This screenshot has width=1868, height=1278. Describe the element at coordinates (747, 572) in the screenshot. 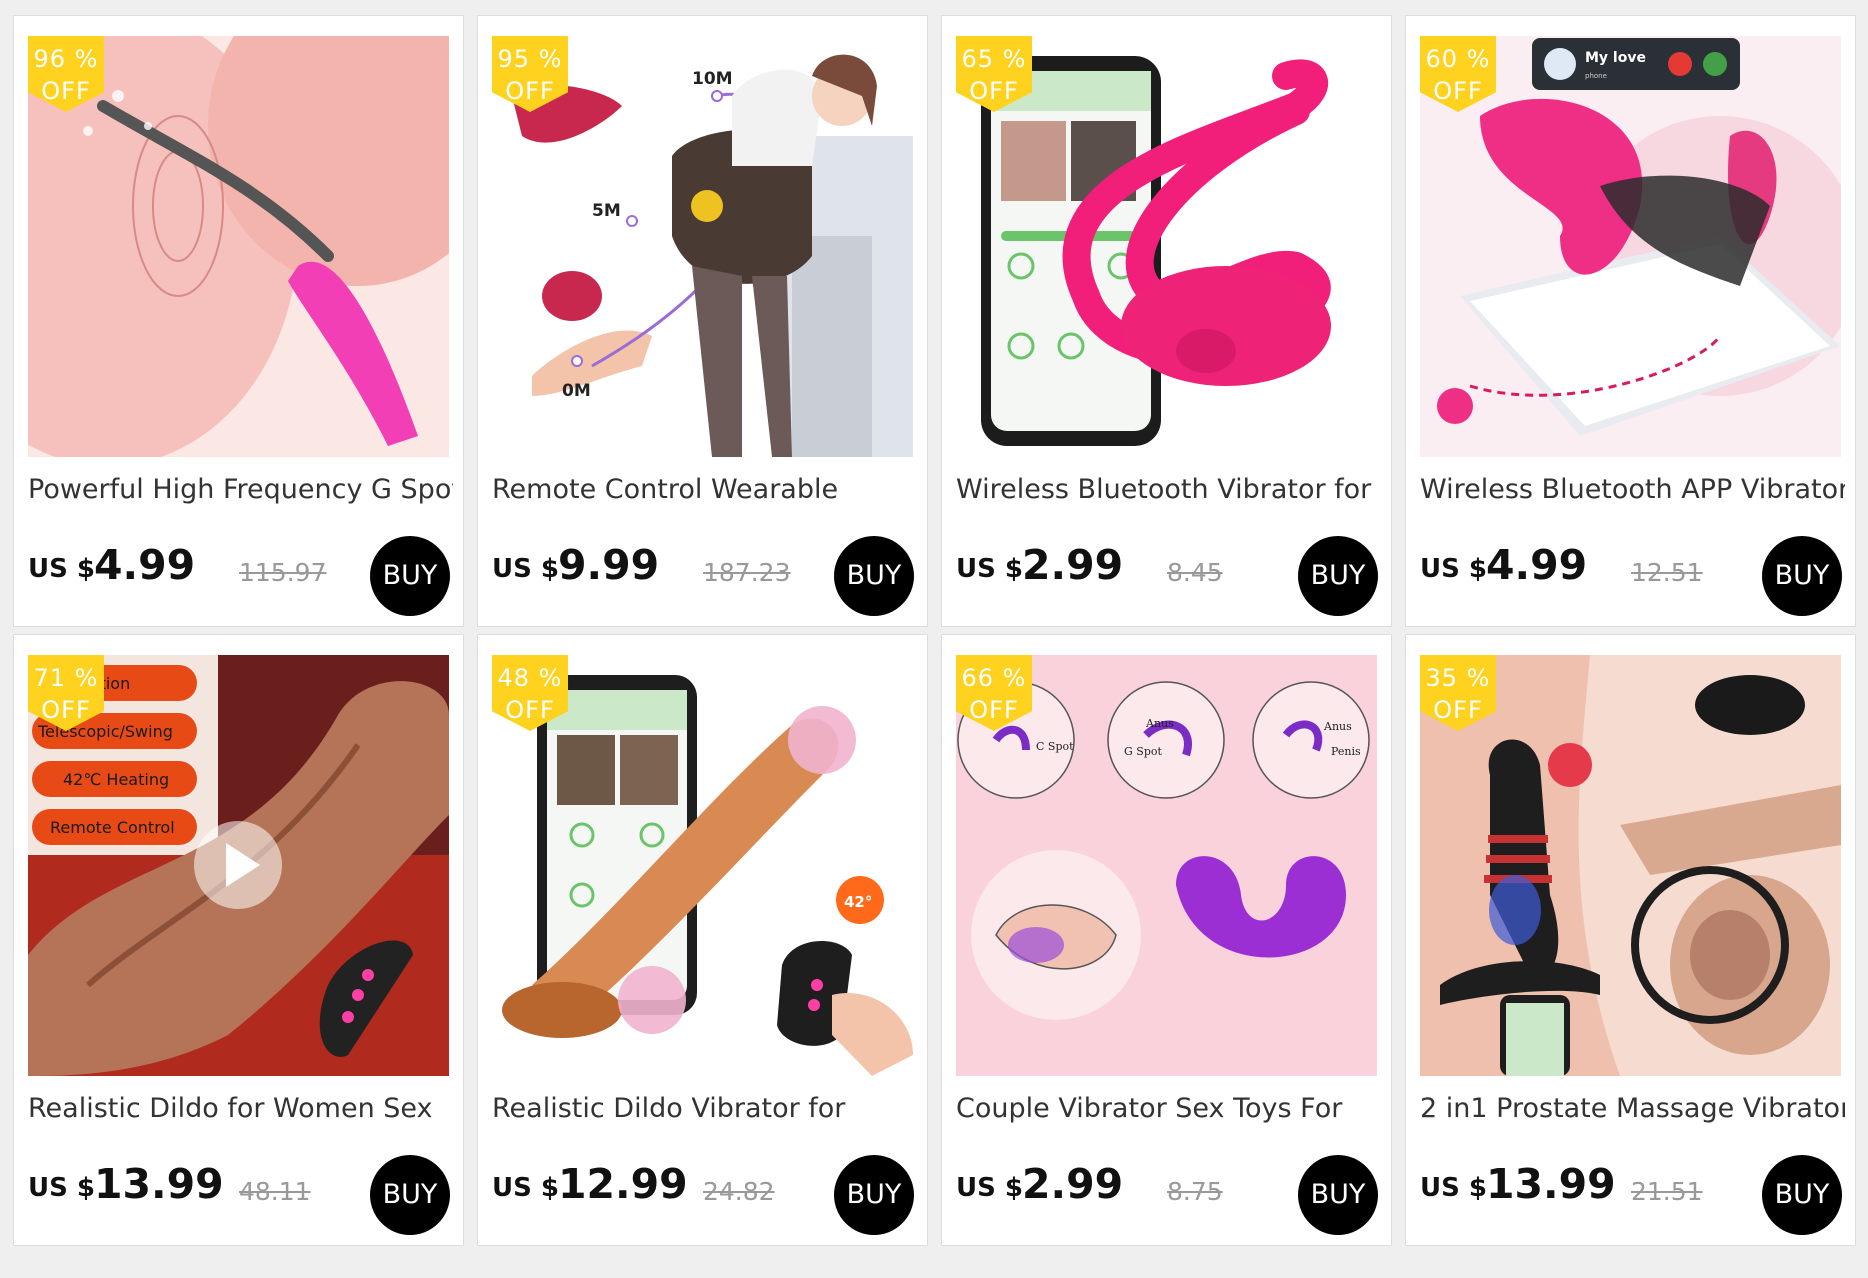

I see `original-price: 187.23` at that location.